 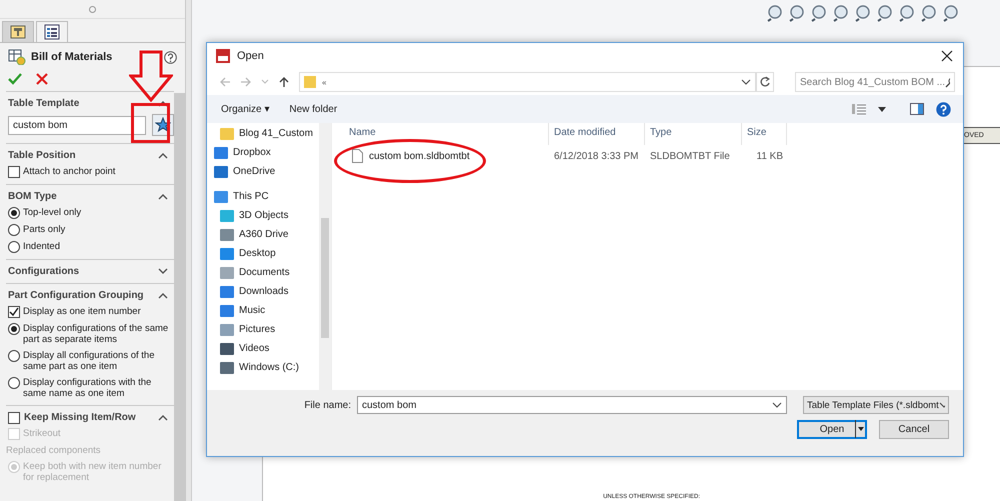 What do you see at coordinates (263, 171) in the screenshot?
I see `nav-item: OneDrive` at bounding box center [263, 171].